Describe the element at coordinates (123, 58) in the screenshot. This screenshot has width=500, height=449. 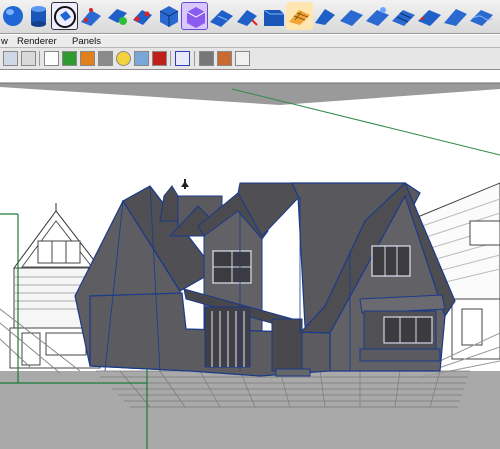
I see `light-icon` at that location.